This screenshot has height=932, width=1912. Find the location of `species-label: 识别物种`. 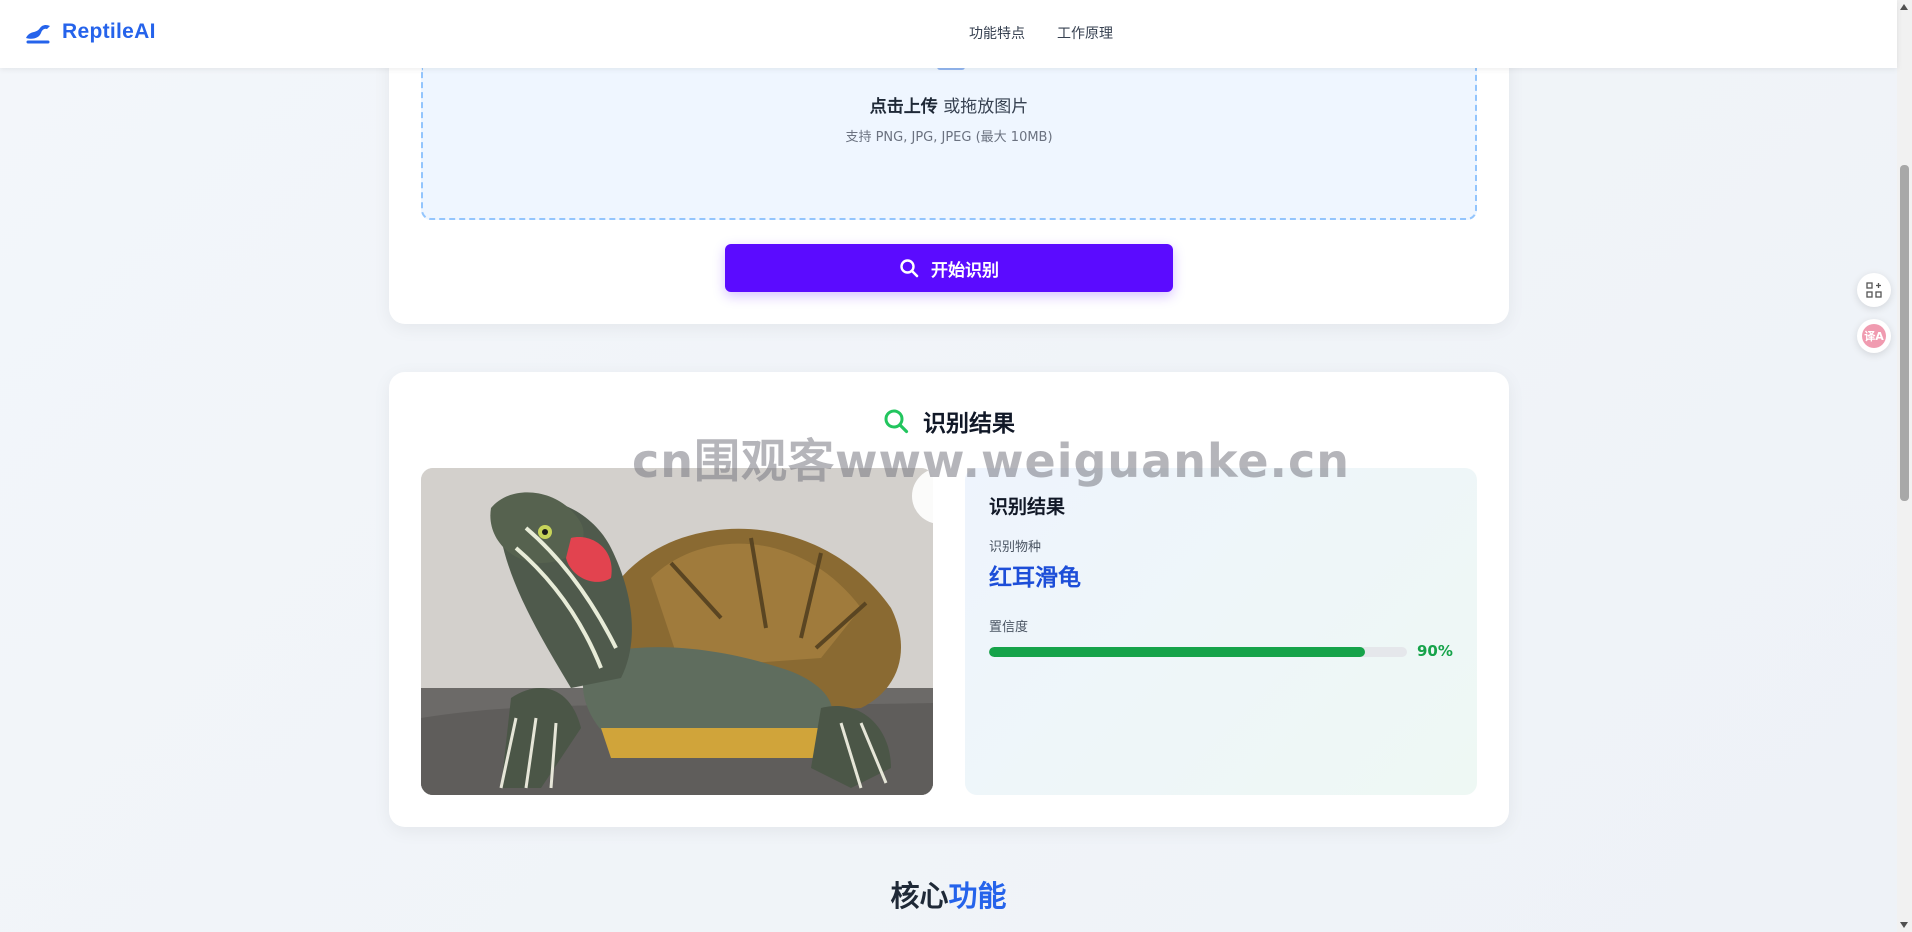

species-label: 识别物种 is located at coordinates (1015, 547).